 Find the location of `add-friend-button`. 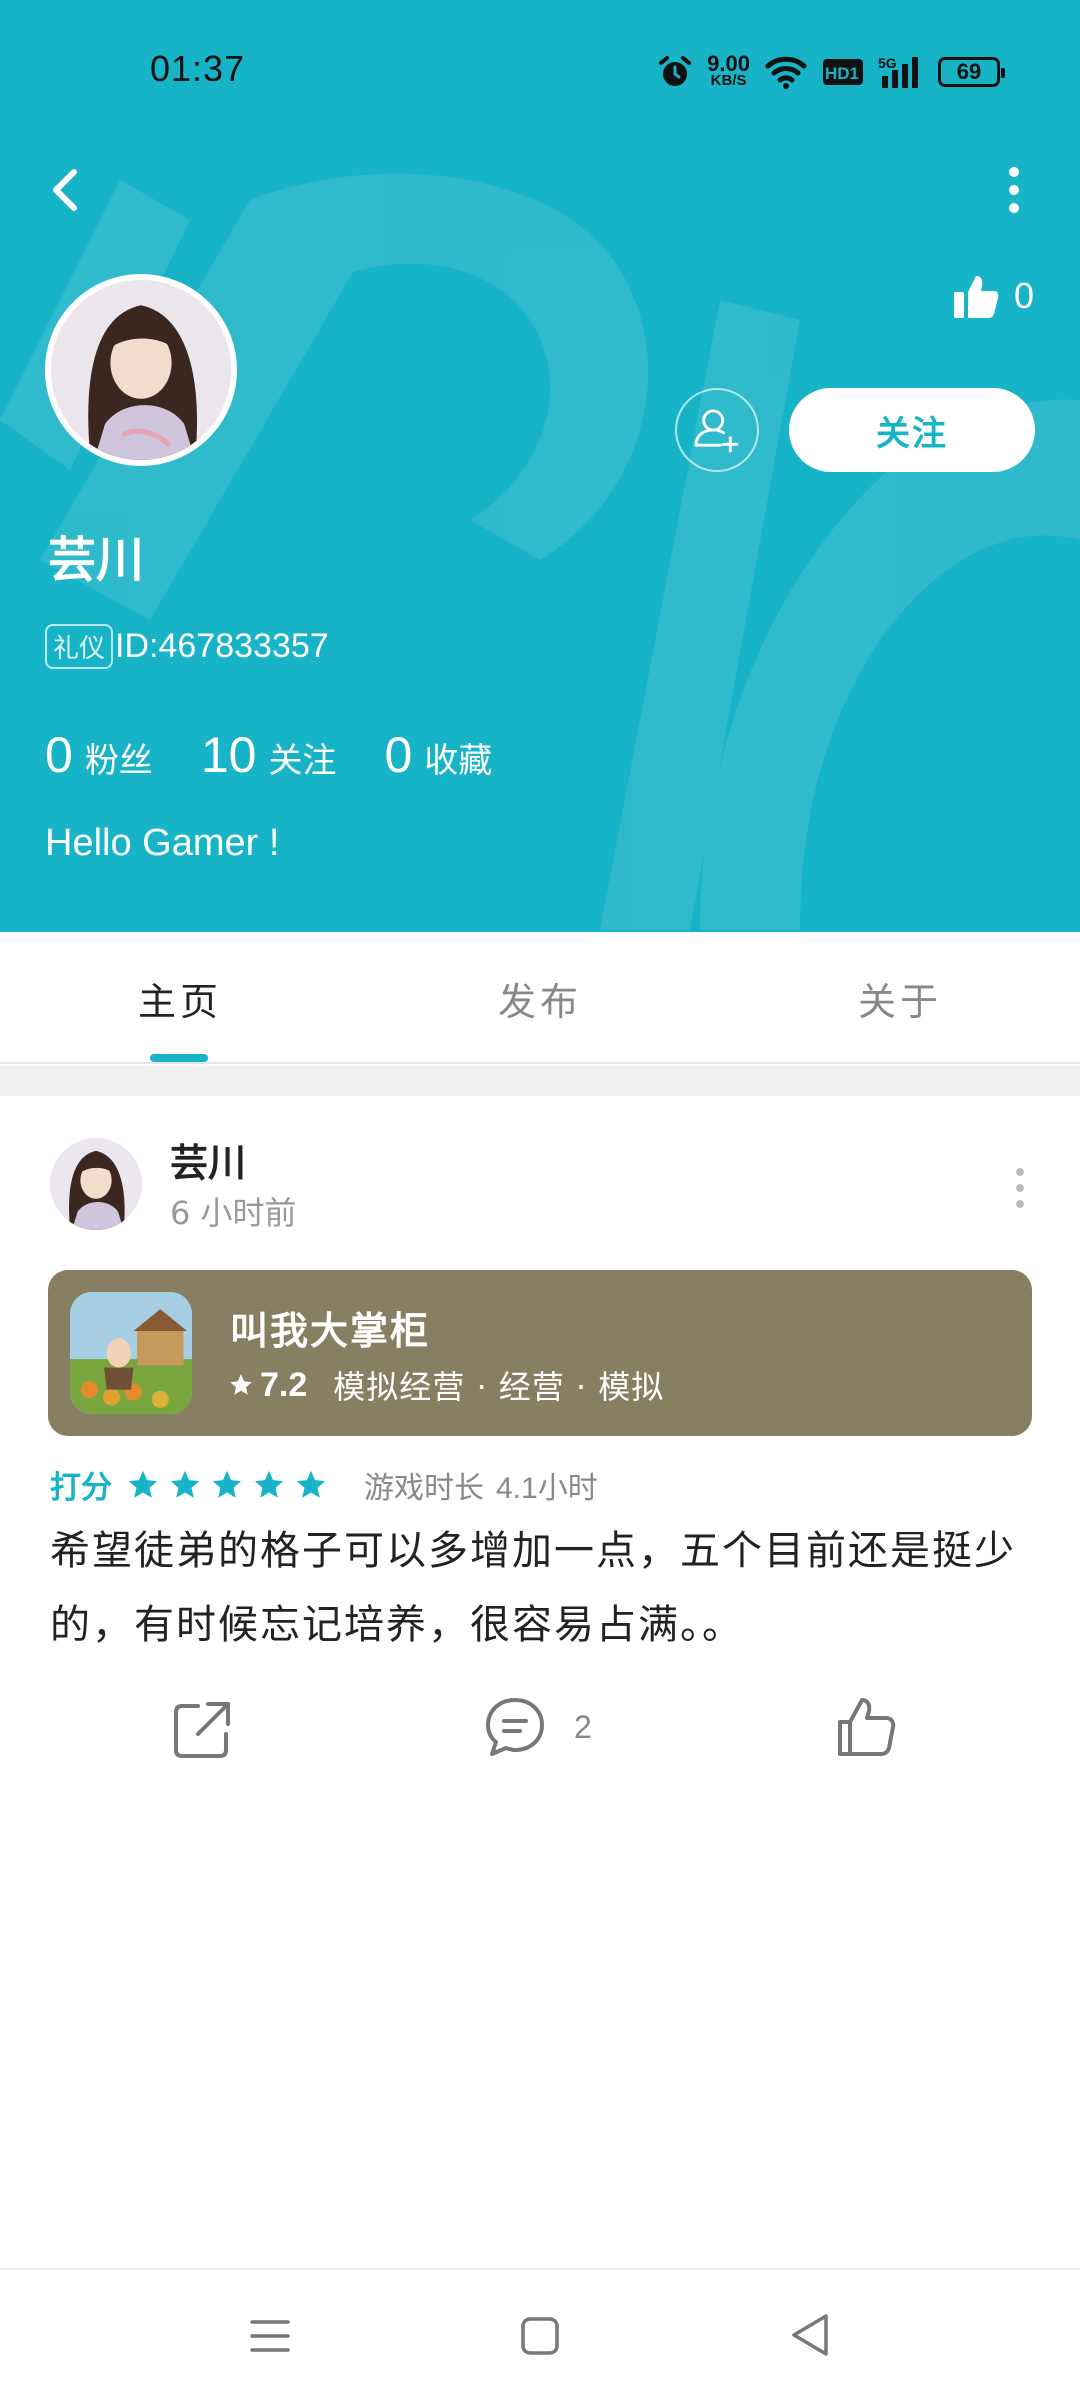

add-friend-button is located at coordinates (717, 430).